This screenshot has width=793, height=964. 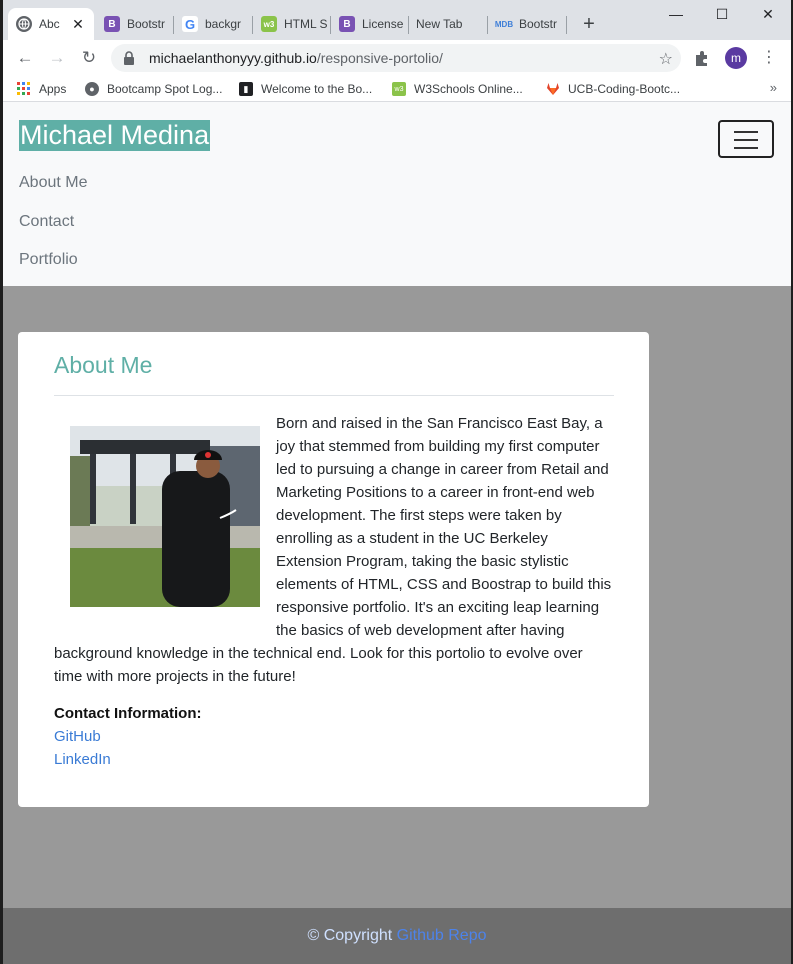 I want to click on url-path: /responsive-portolio/, so click(x=379, y=58).